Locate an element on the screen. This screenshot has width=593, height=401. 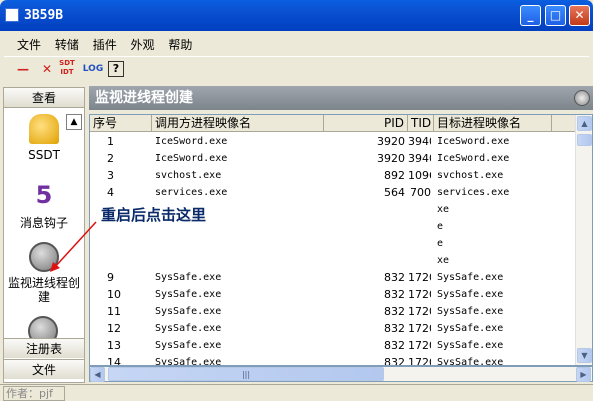
table-row: e is located at coordinates (333, 243).